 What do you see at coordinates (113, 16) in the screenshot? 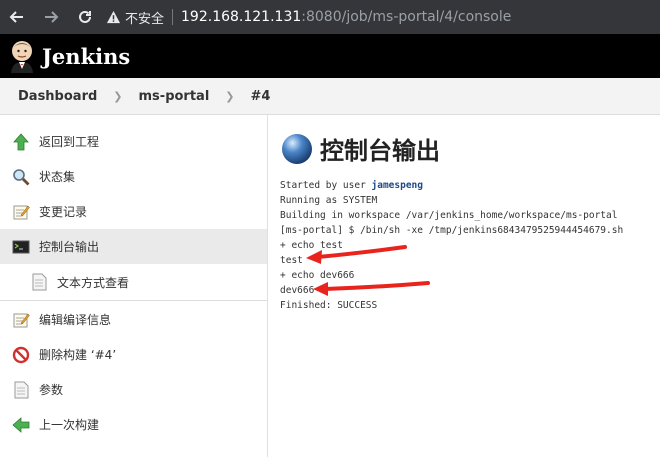
I see `warning-icon` at bounding box center [113, 16].